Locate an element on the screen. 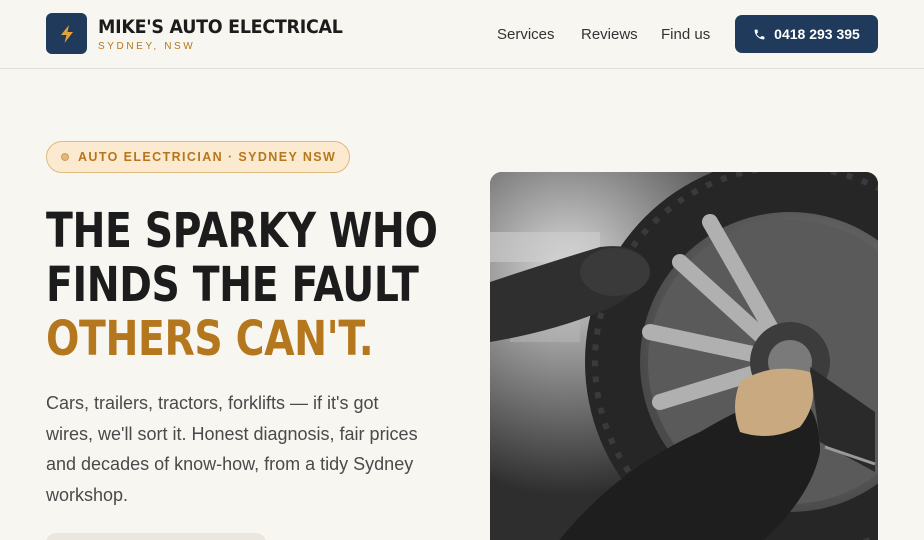  phone-icon is located at coordinates (759, 34).